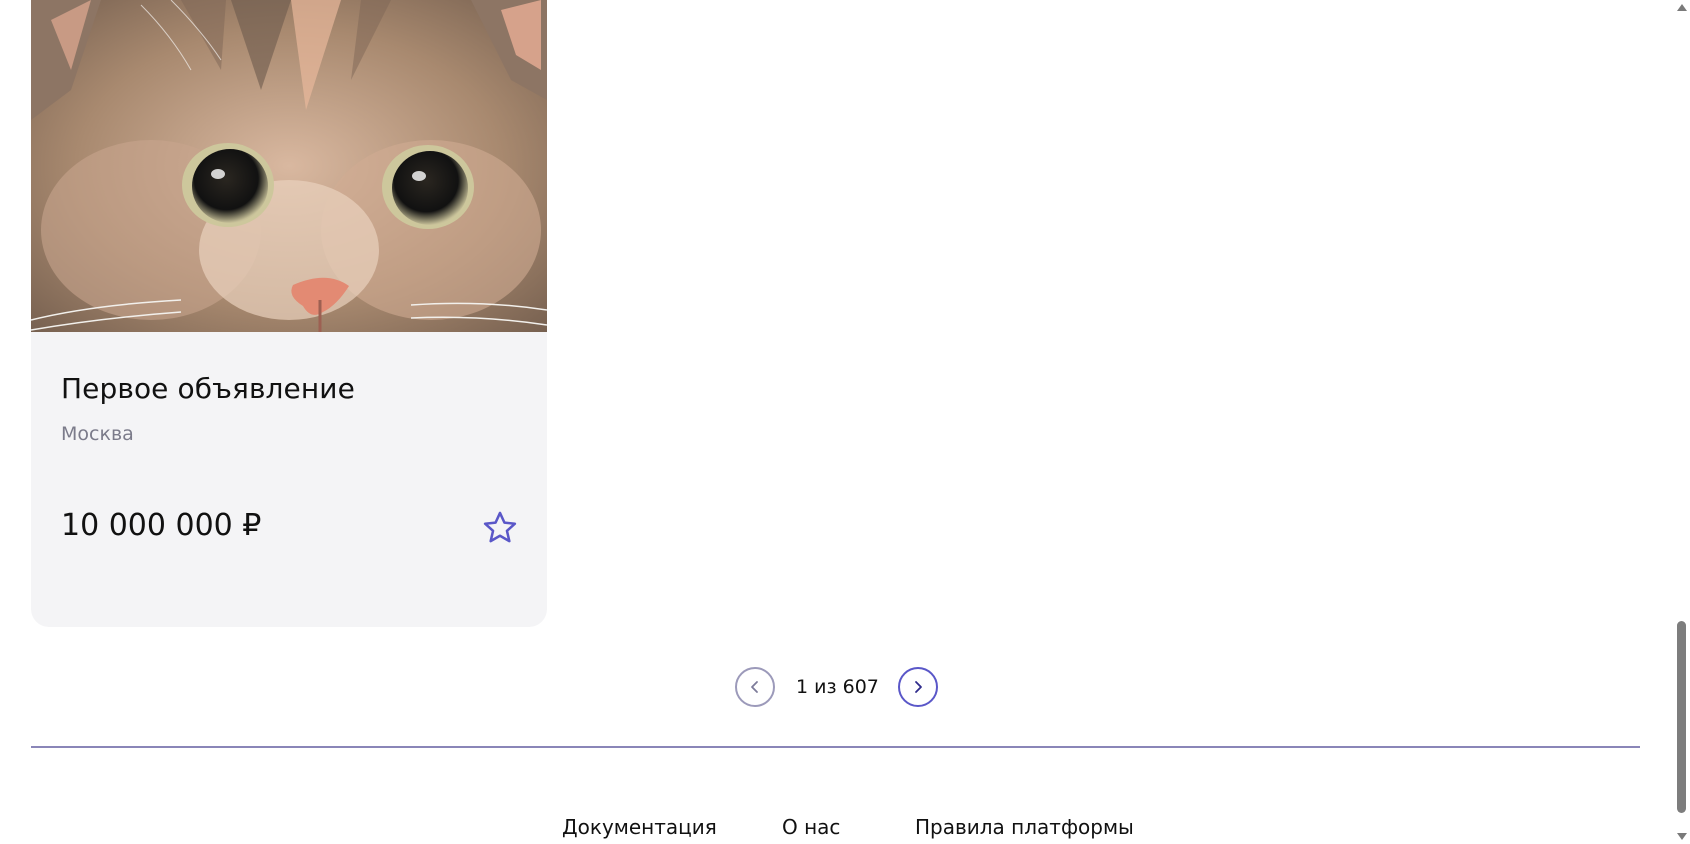 The width and height of the screenshot is (1690, 844). I want to click on scroll-up-icon, so click(1682, 7).